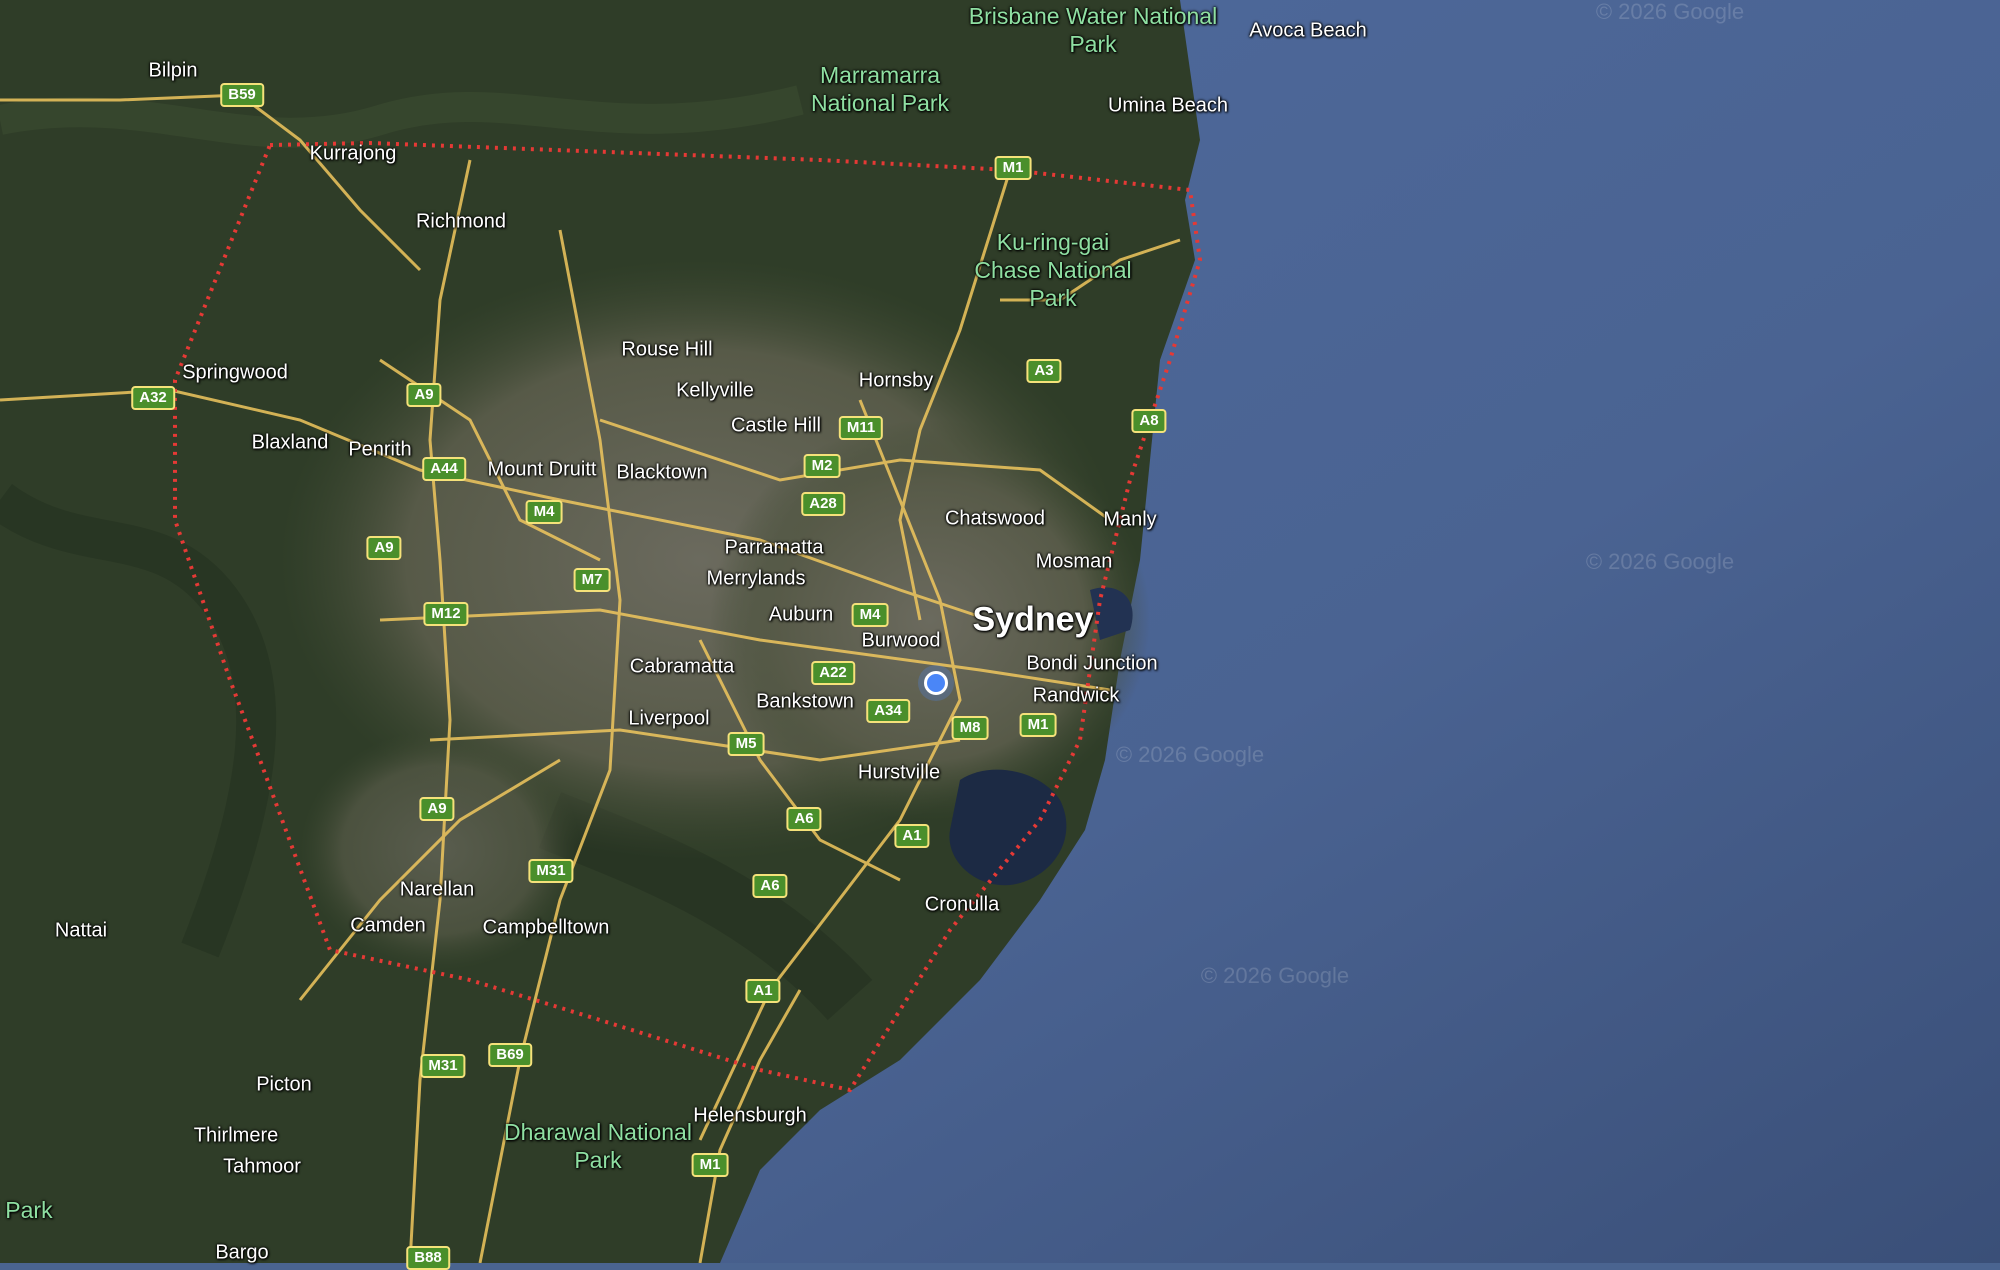  I want to click on place-label-bondi-junction: Bondi Junction, so click(1092, 663).